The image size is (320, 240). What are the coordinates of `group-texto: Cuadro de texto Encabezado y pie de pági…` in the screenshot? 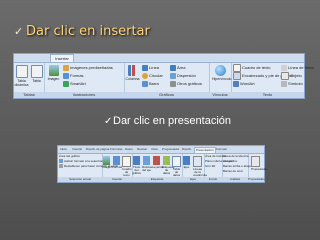 It's located at (272, 80).